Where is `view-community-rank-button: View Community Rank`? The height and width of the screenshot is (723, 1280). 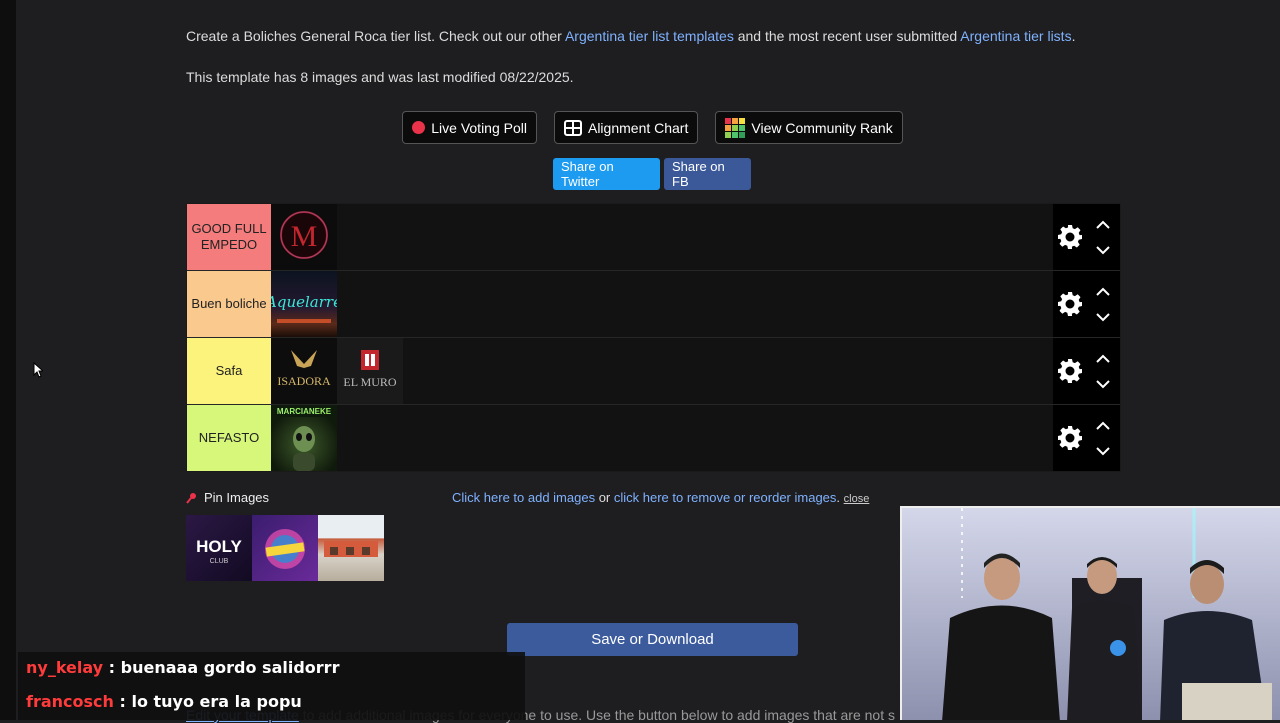 view-community-rank-button: View Community Rank is located at coordinates (809, 127).